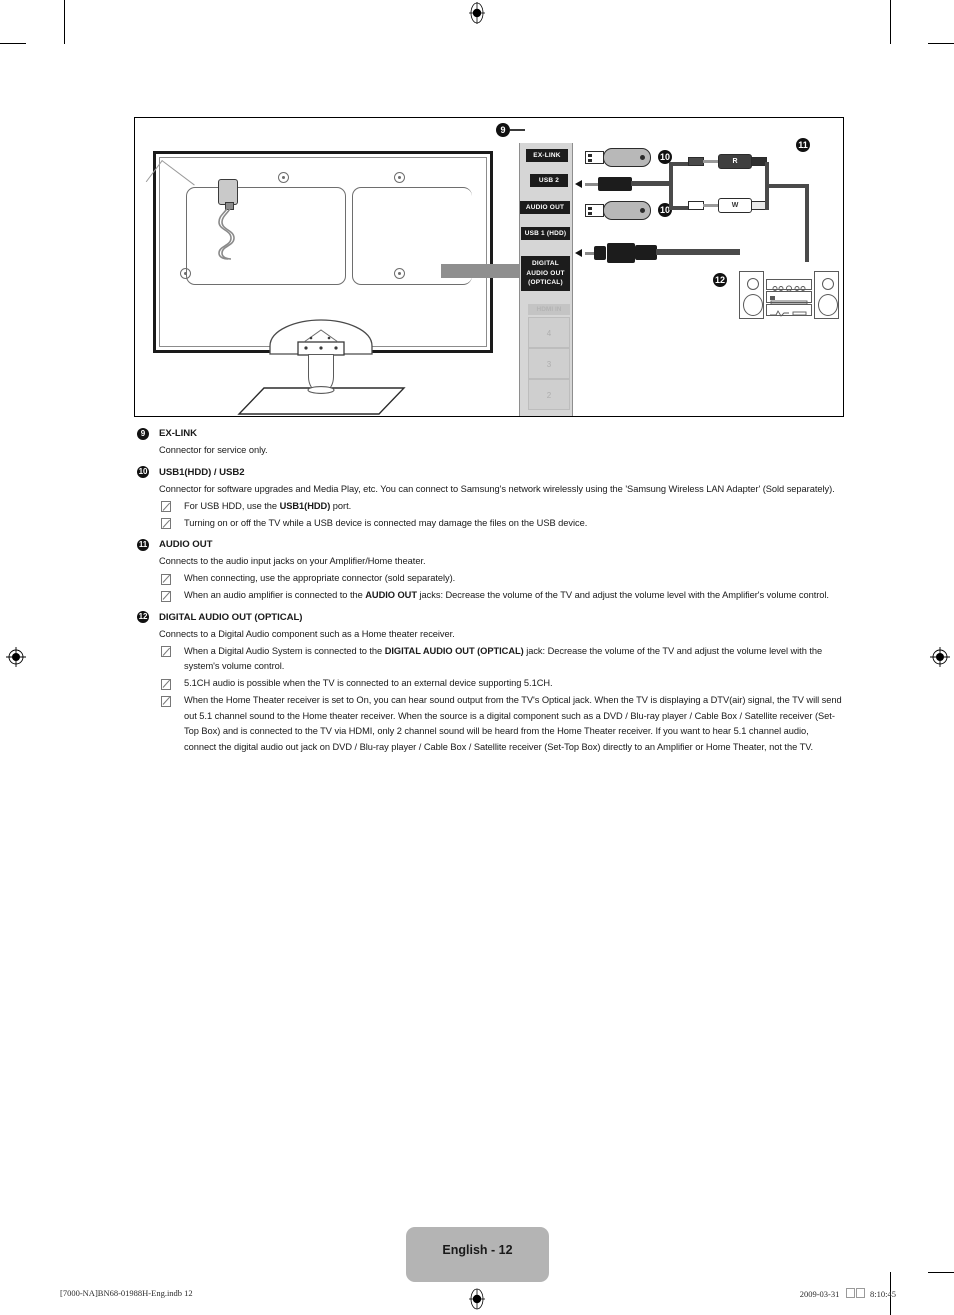 This screenshot has width=954, height=1315. I want to click on optical-cable, so click(698, 252).